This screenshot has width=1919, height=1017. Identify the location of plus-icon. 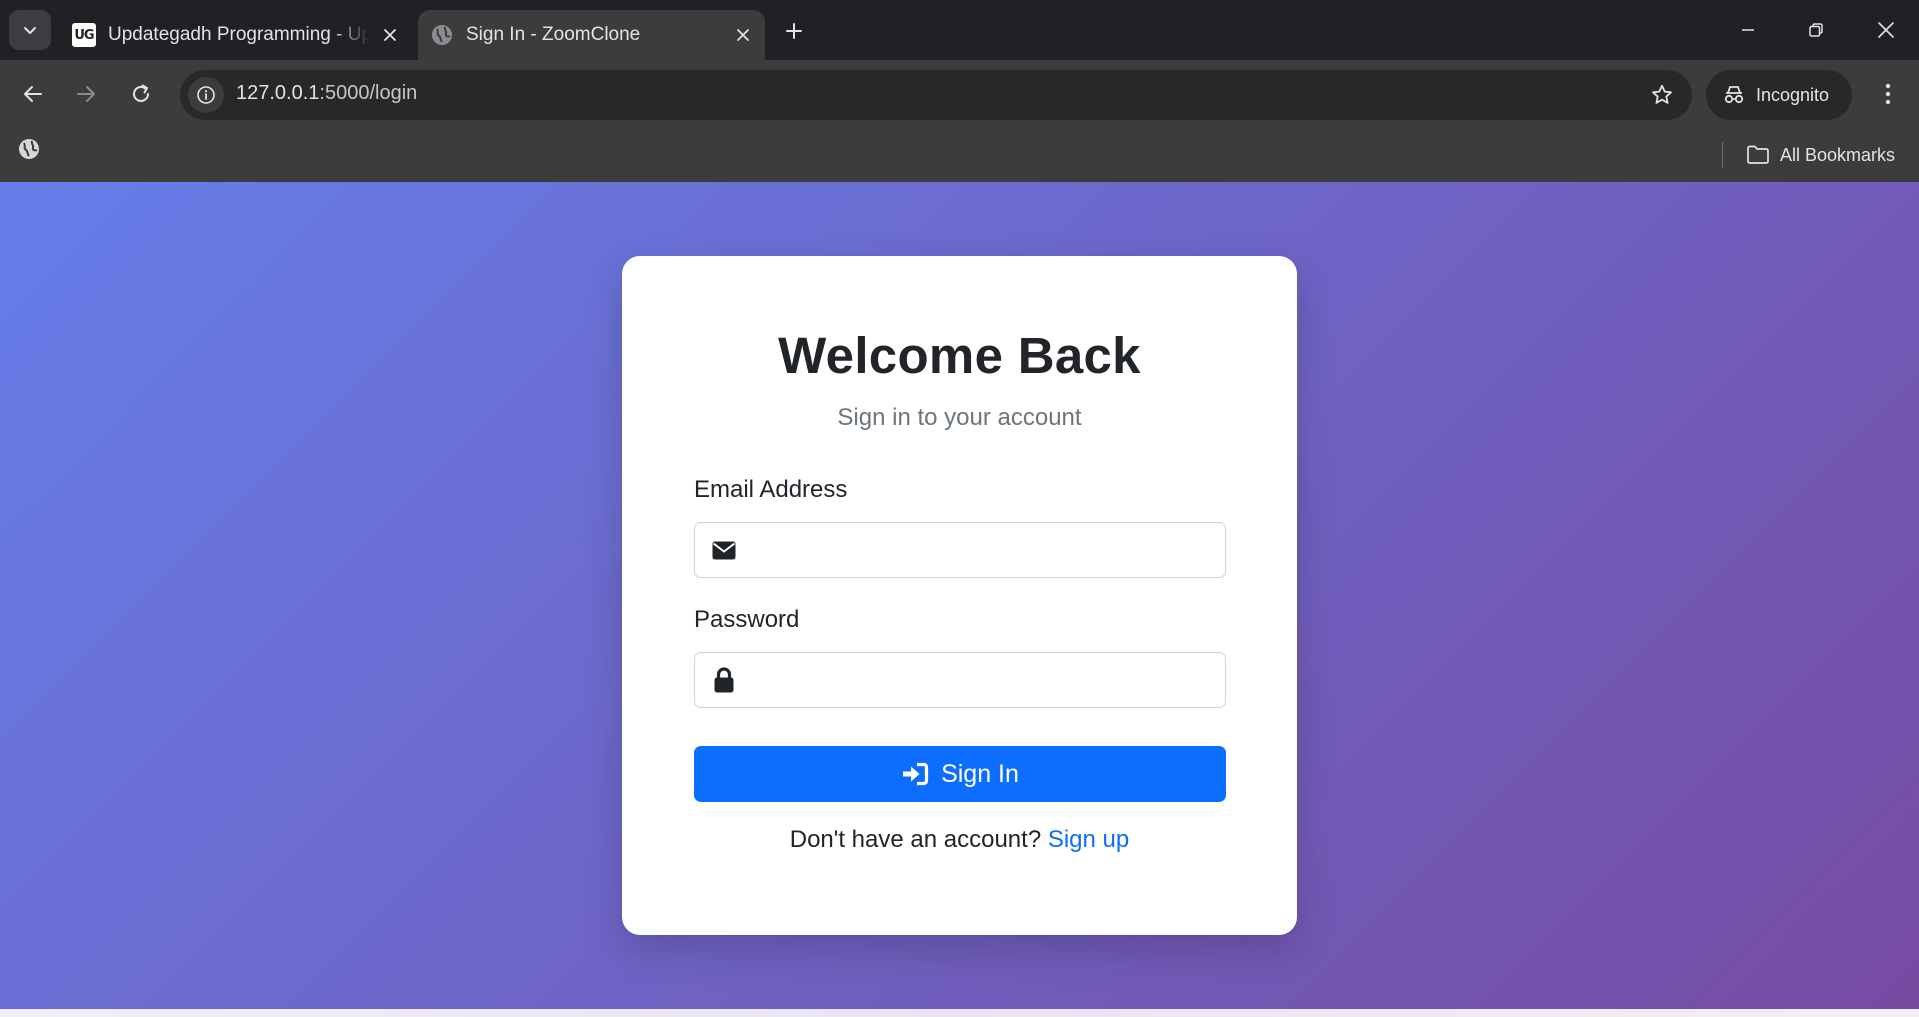
(794, 31).